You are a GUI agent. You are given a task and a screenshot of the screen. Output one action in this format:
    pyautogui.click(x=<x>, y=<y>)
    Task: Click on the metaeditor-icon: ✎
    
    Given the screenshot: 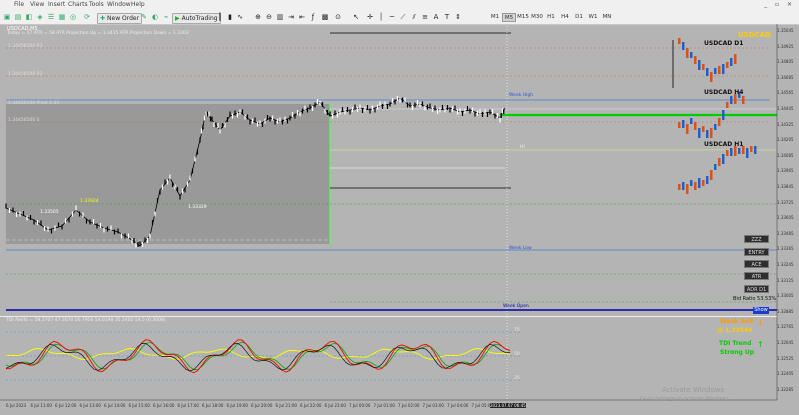 What is the action you would take?
    pyautogui.click(x=144, y=17)
    